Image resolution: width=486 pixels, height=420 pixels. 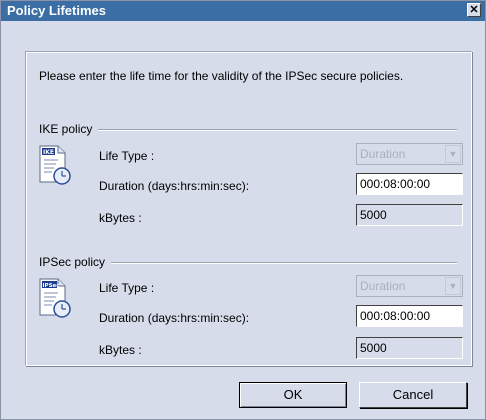 What do you see at coordinates (409, 286) in the screenshot?
I see `ipsec-life-type-select: Duration ▼` at bounding box center [409, 286].